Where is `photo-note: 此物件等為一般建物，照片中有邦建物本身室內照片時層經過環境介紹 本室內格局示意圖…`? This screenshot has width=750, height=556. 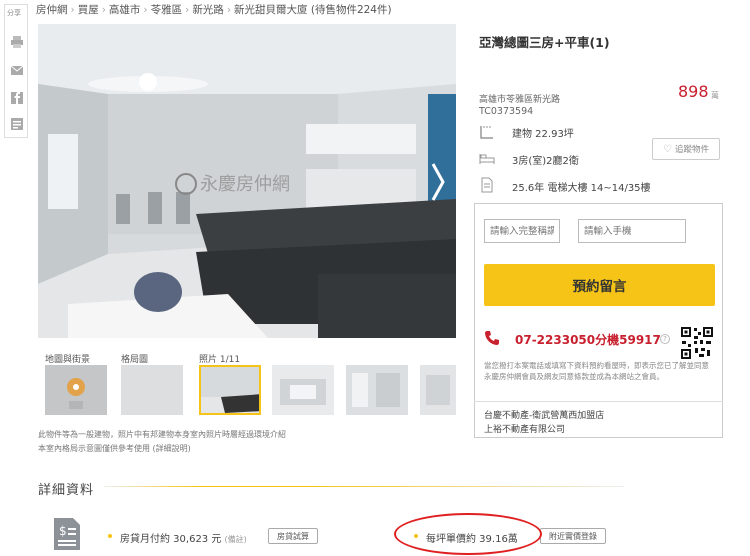 photo-note: 此物件等為一般建物，照片中有邦建物本身室內照片時層經過環境介紹 本室內格局示意圖… is located at coordinates (162, 441).